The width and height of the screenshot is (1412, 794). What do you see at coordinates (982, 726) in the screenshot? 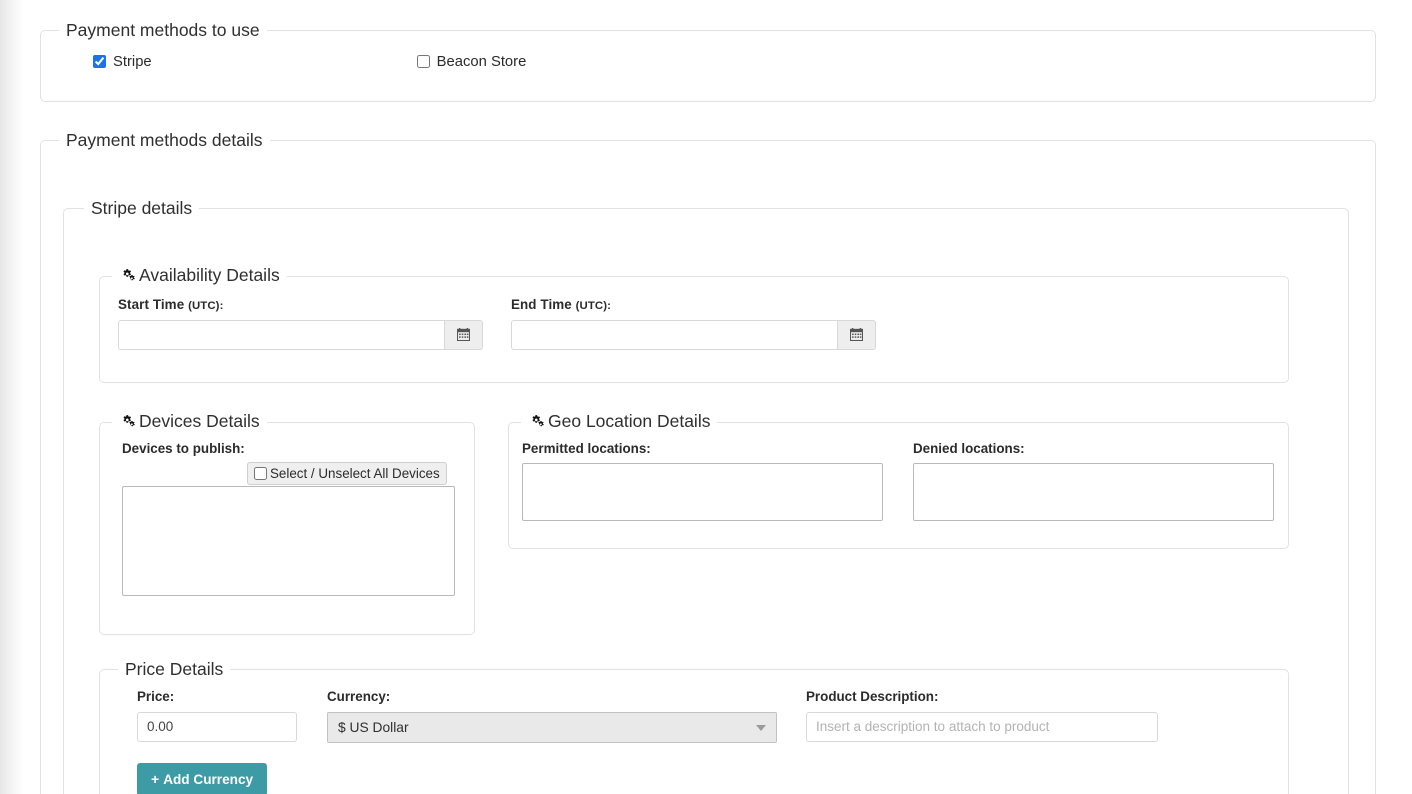
I see `product-description-input` at bounding box center [982, 726].